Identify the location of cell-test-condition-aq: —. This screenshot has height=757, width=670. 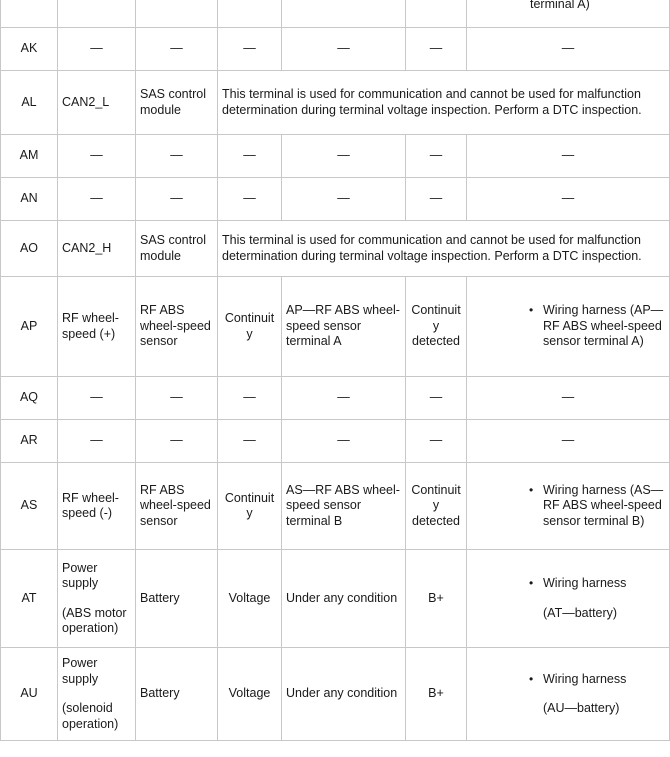
(343, 398).